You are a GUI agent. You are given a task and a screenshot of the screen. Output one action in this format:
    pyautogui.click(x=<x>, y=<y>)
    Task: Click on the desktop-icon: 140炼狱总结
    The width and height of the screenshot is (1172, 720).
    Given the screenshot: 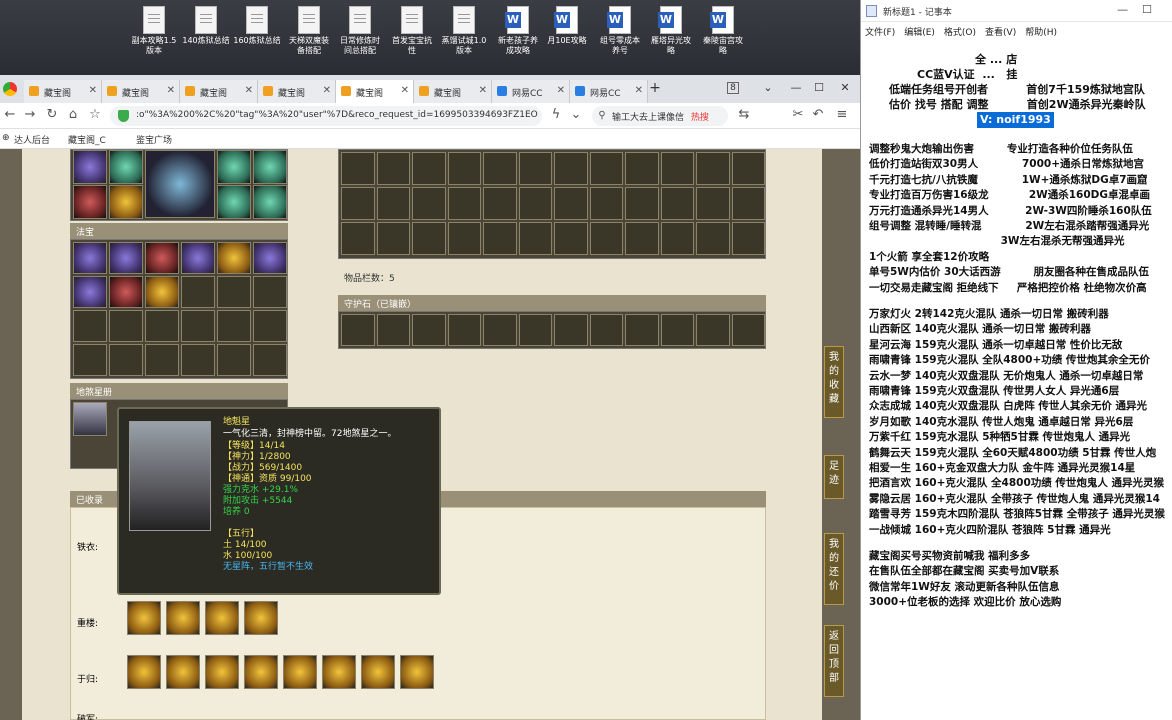 What is the action you would take?
    pyautogui.click(x=206, y=26)
    